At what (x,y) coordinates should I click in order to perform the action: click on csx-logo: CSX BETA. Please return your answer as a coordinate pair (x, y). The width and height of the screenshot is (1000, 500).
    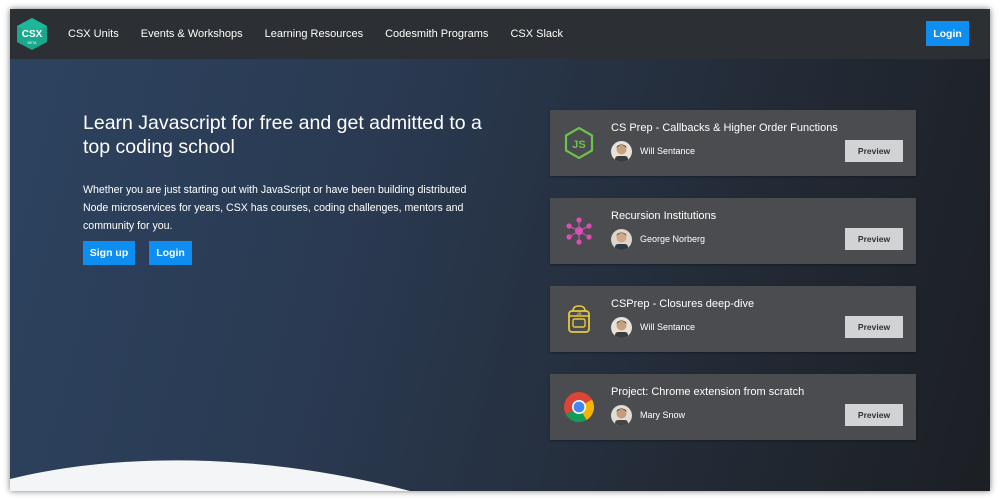
    Looking at the image, I should click on (32, 34).